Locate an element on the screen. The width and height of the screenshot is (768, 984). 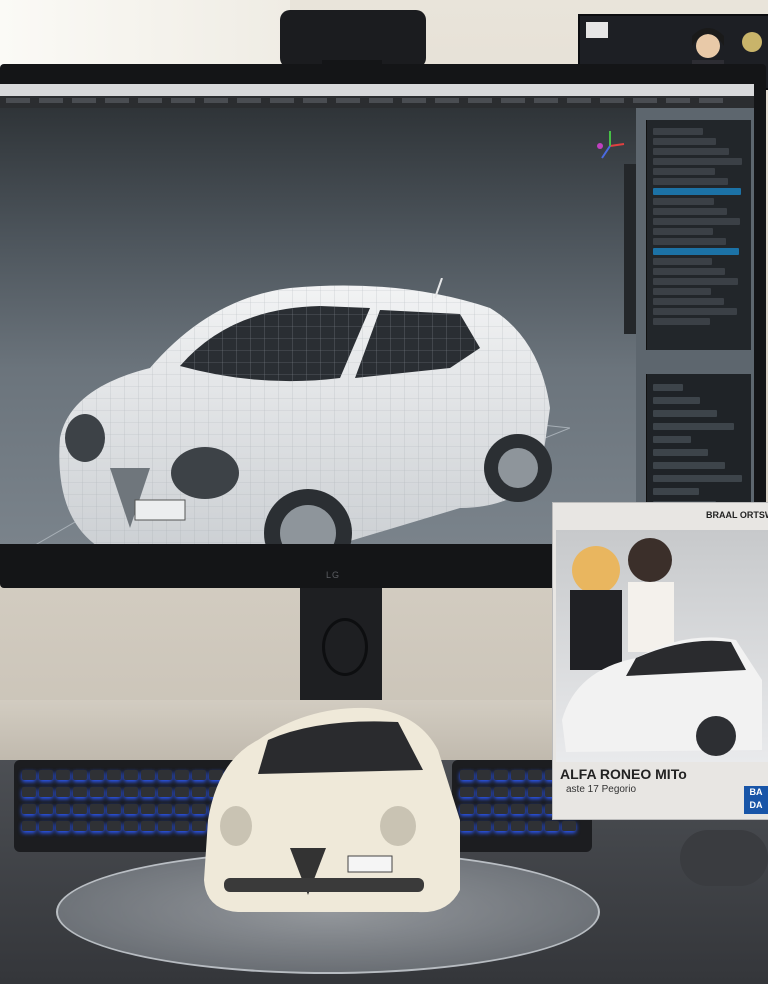
computer-mouse is located at coordinates (724, 858).